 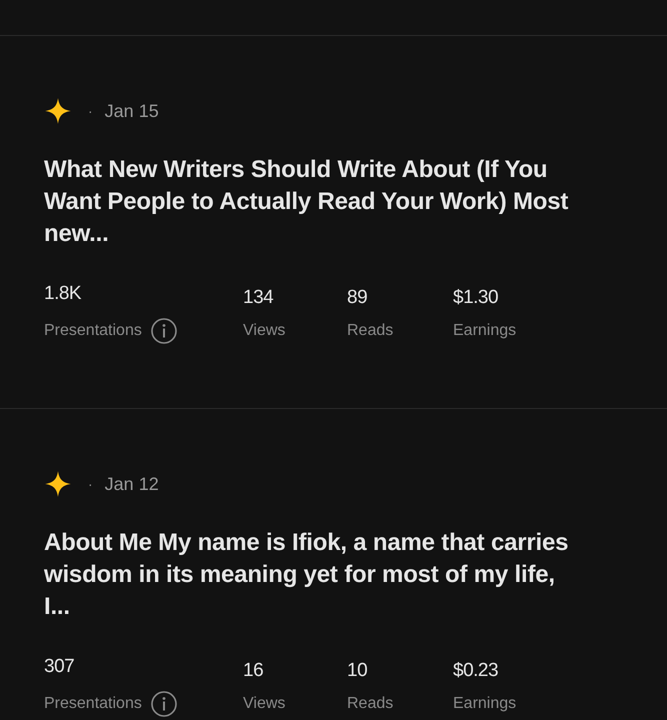 I want to click on stat-value: 307, so click(x=59, y=667).